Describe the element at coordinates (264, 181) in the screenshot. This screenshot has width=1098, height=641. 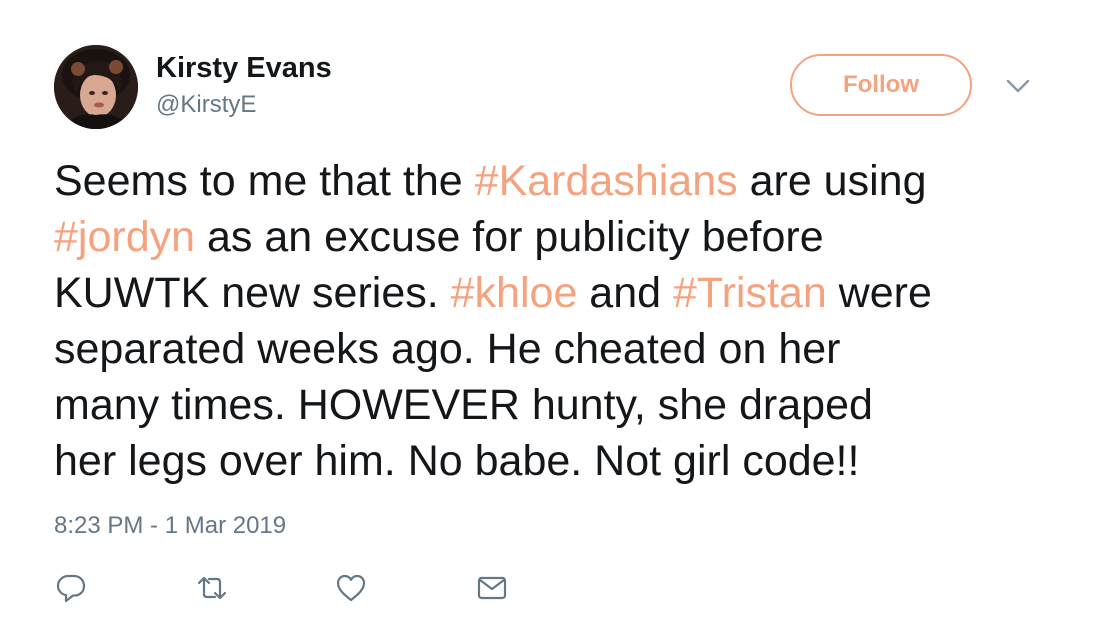
I see `tweet-text-segment: Seems to me that the` at that location.